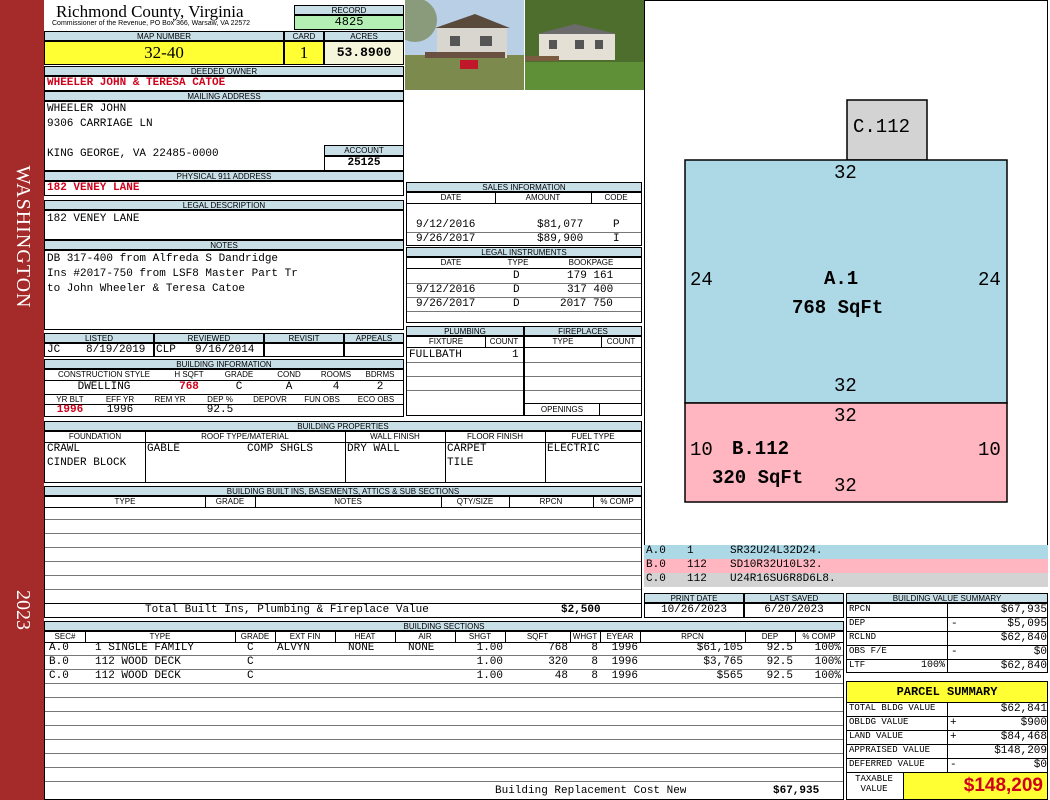  Describe the element at coordinates (953, 765) in the screenshot. I see `ps-sign-5: -` at that location.